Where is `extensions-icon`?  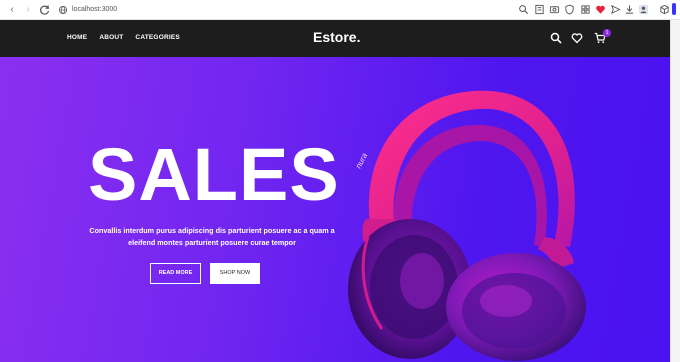 extensions-icon is located at coordinates (664, 9).